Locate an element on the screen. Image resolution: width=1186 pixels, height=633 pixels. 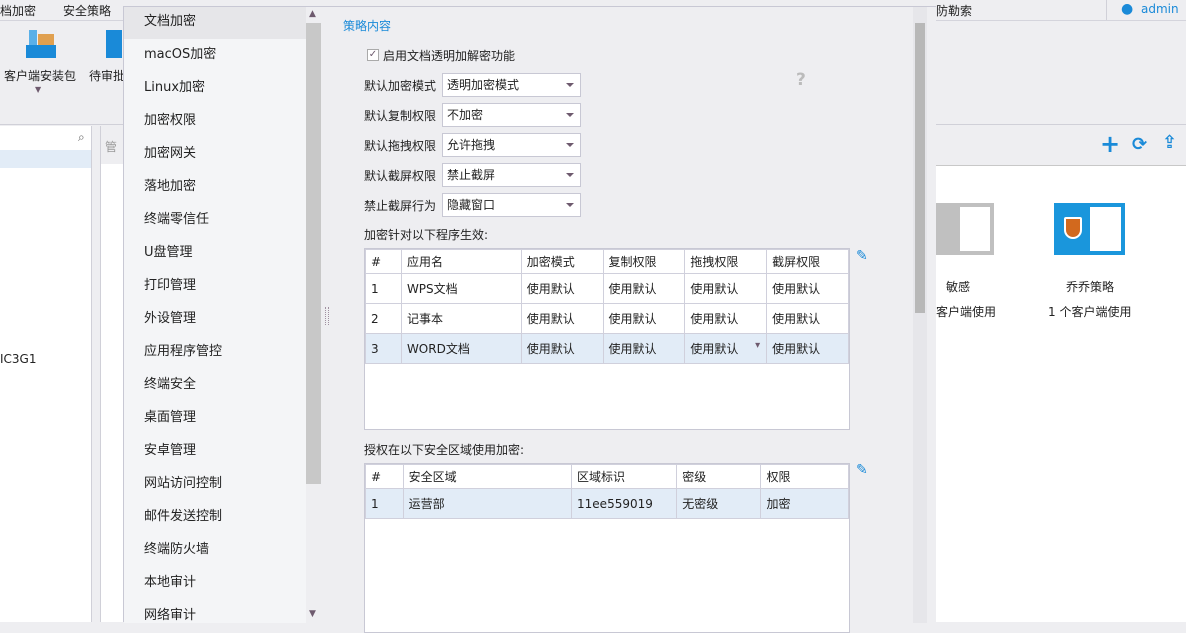
policy-card-icon-qiaoqiao is located at coordinates (1089, 229).